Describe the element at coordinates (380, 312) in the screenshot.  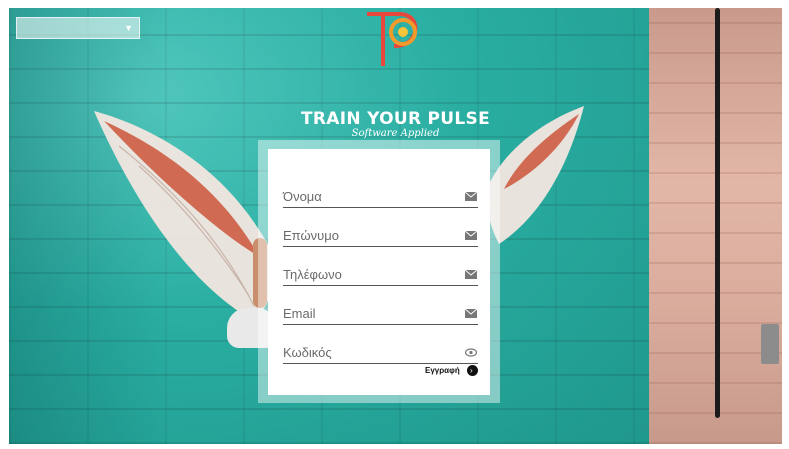
I see `email-field: Email` at that location.